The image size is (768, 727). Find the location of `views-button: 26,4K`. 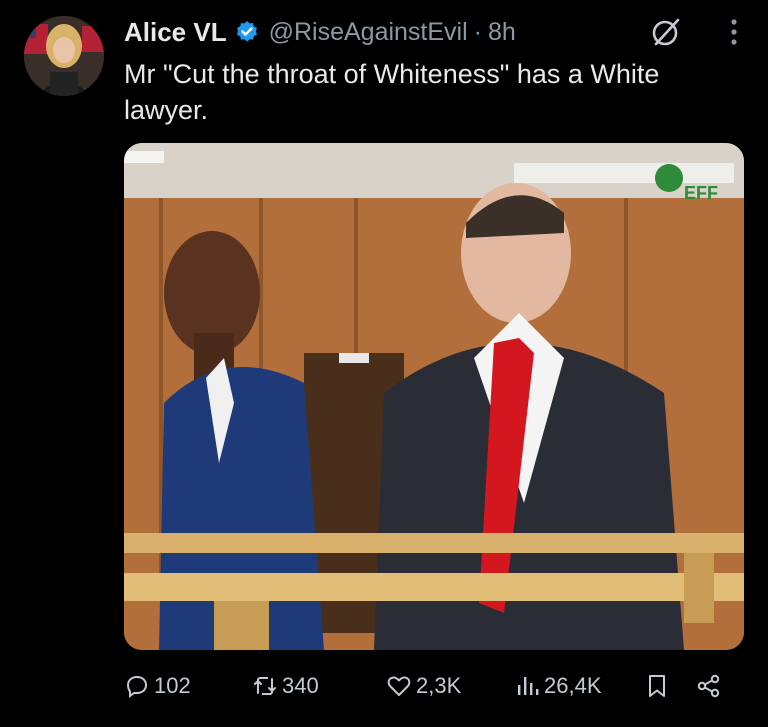

views-button: 26,4K is located at coordinates (558, 686).